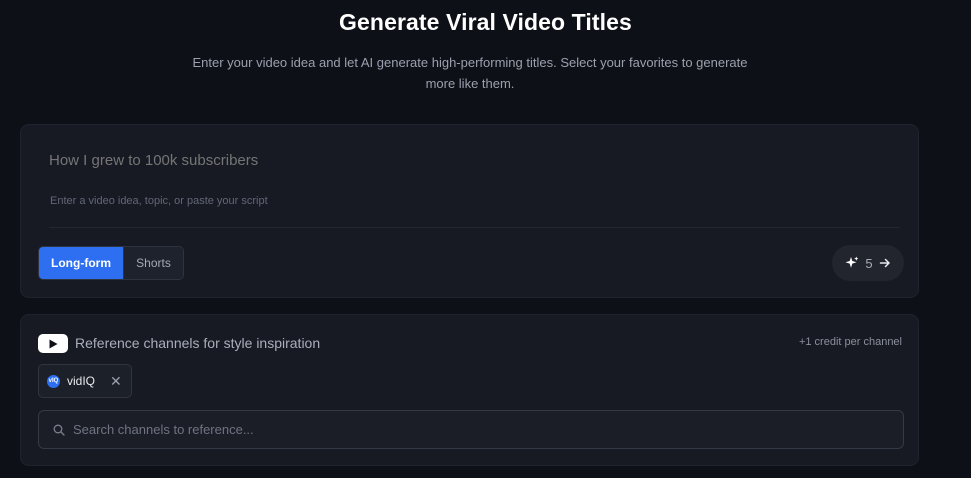 The width and height of the screenshot is (971, 478). Describe the element at coordinates (852, 263) in the screenshot. I see `sparkle-icon` at that location.